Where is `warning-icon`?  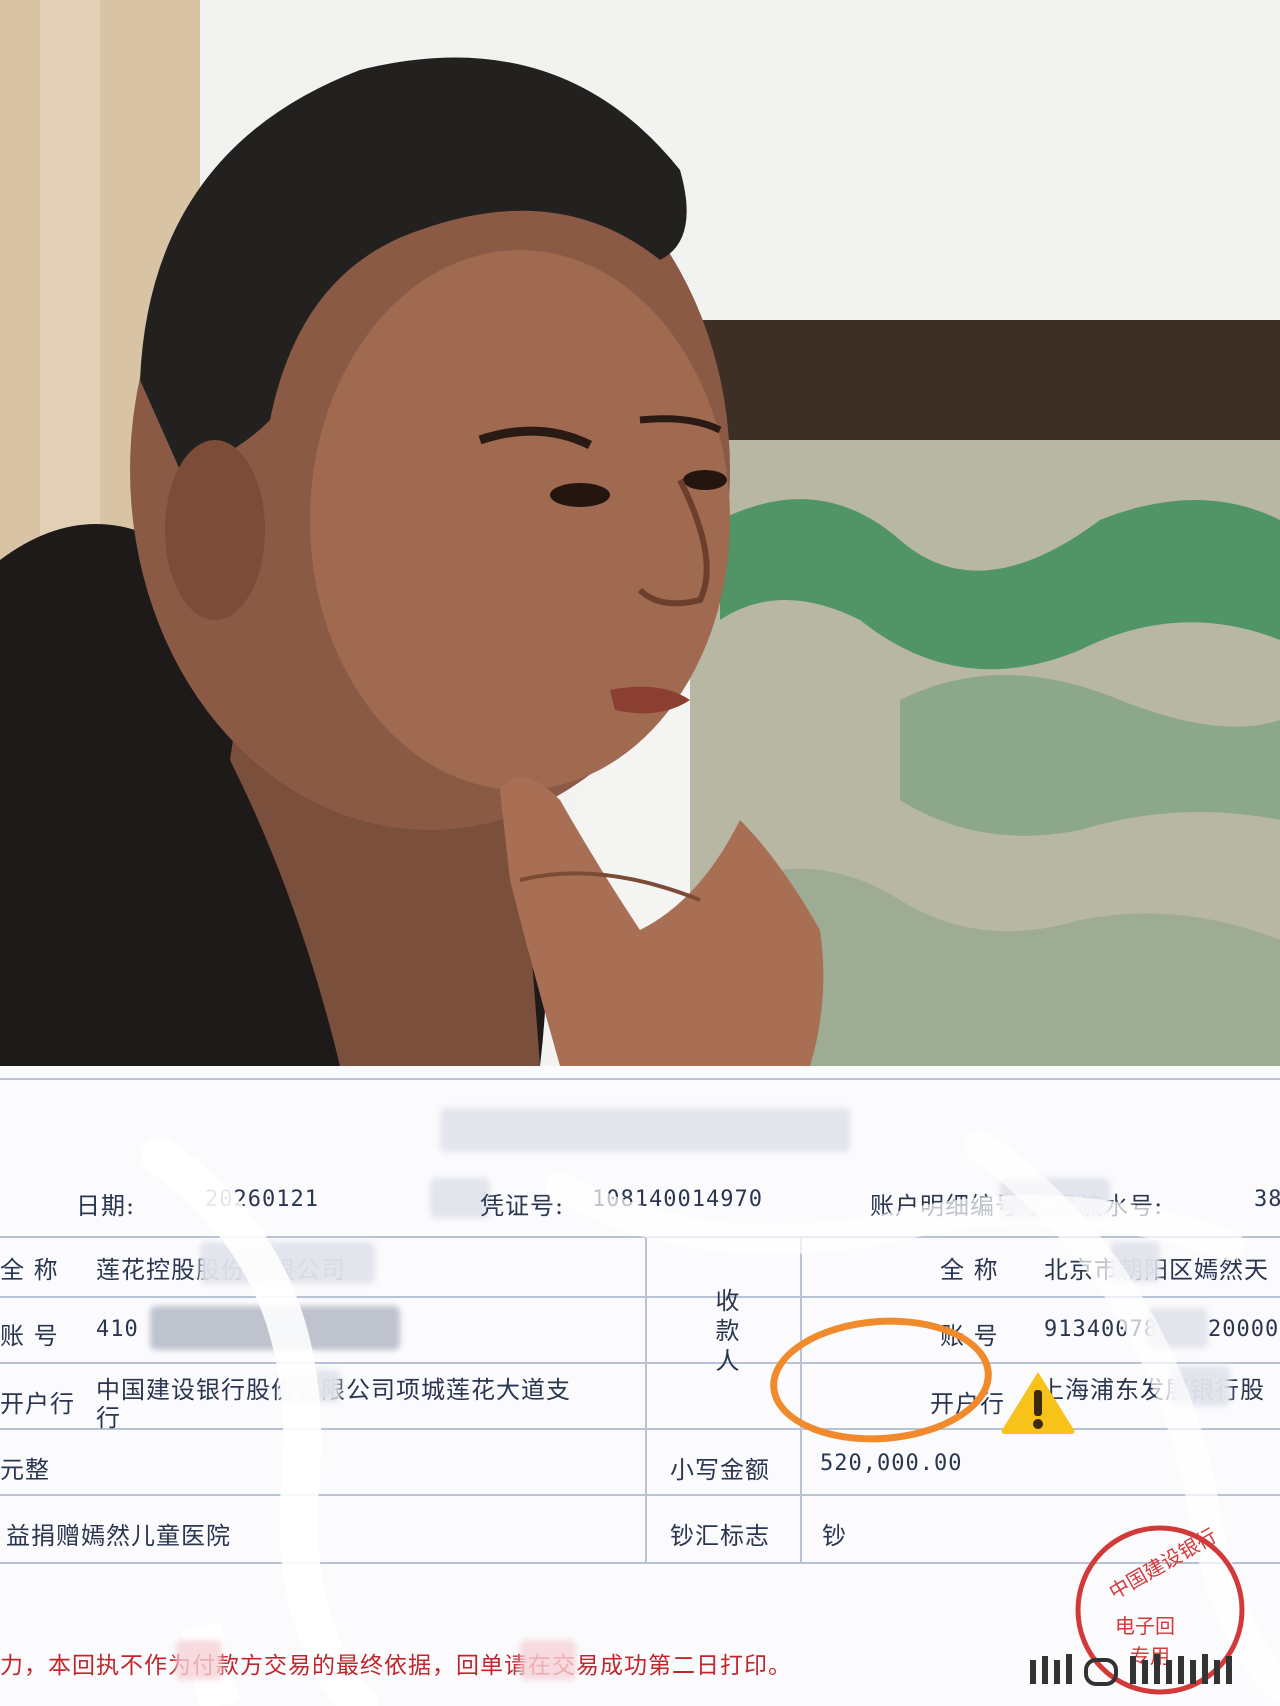 warning-icon is located at coordinates (1038, 1403).